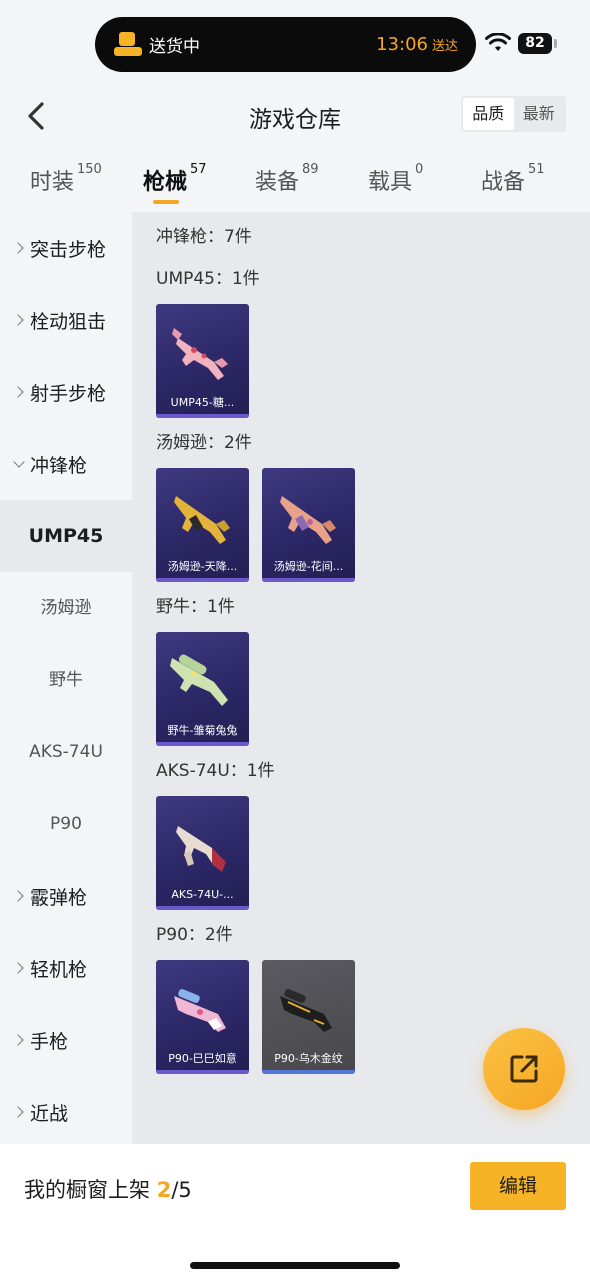 The image size is (590, 1280). Describe the element at coordinates (202, 1058) in the screenshot. I see `item-name: P90-巳巳如意` at that location.